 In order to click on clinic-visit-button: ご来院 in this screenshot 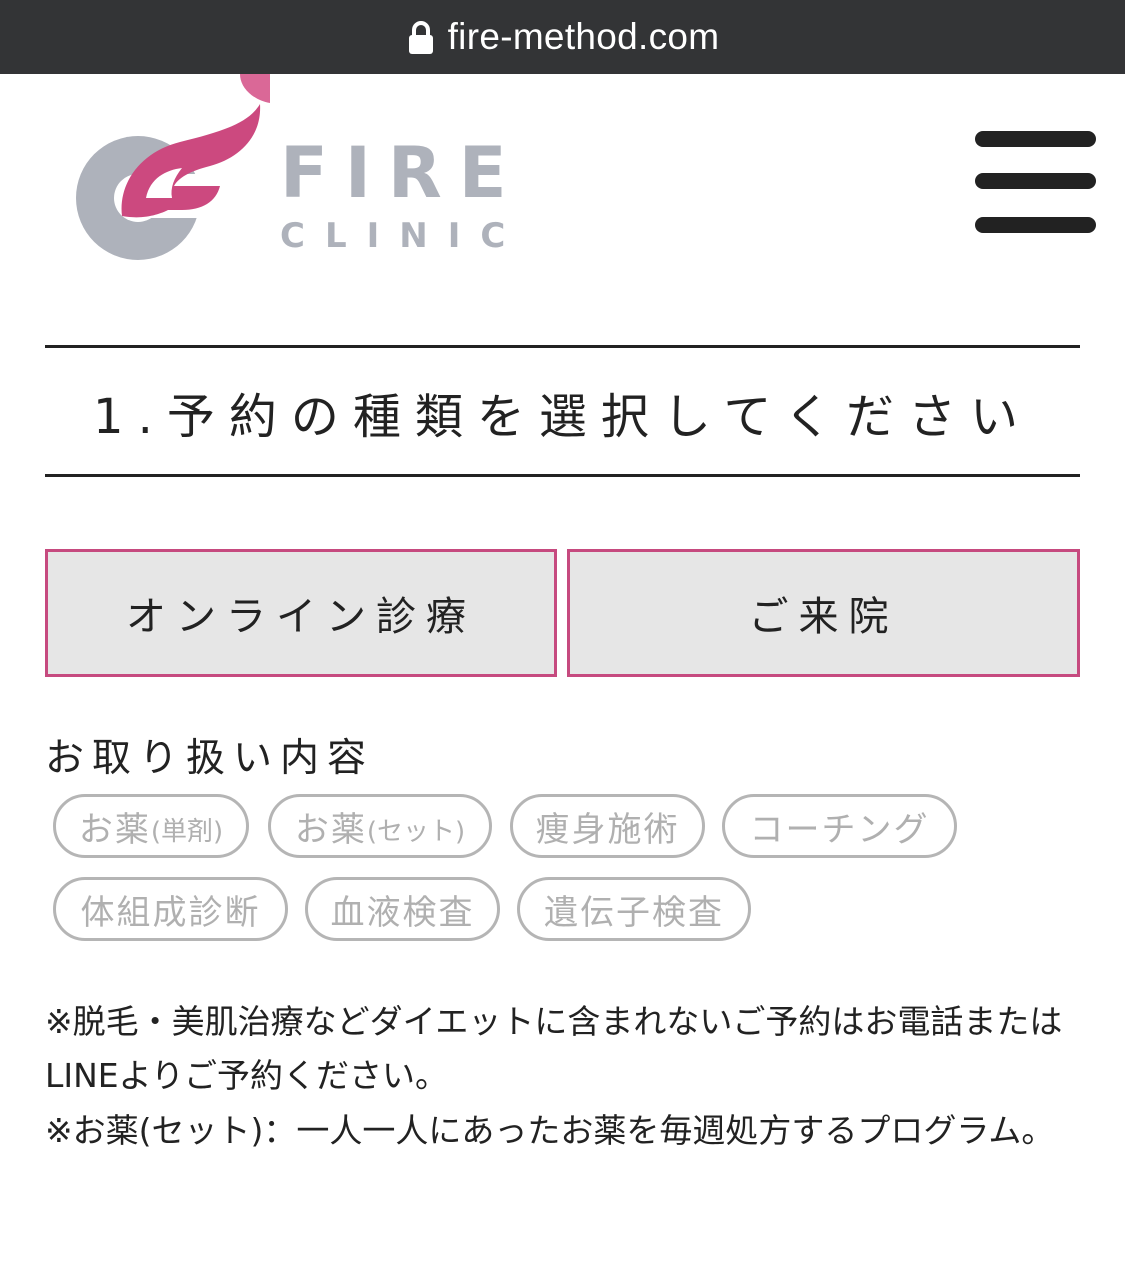, I will do `click(823, 613)`.